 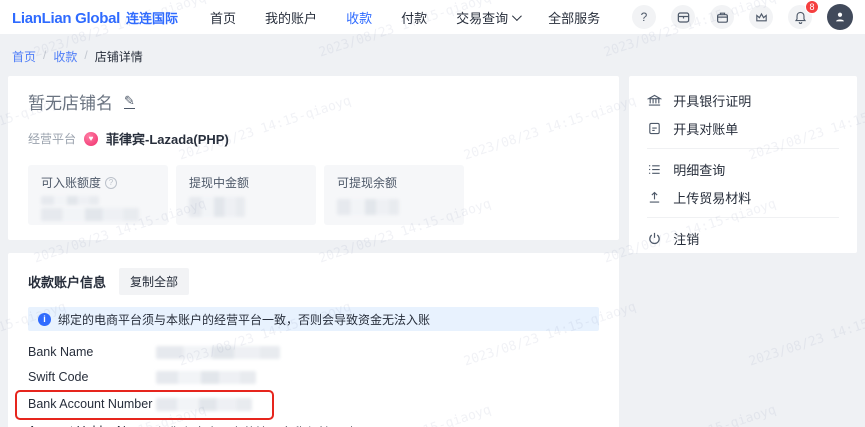 What do you see at coordinates (98, 195) in the screenshot?
I see `stat-credit-limit: 可入账额度 ?` at bounding box center [98, 195].